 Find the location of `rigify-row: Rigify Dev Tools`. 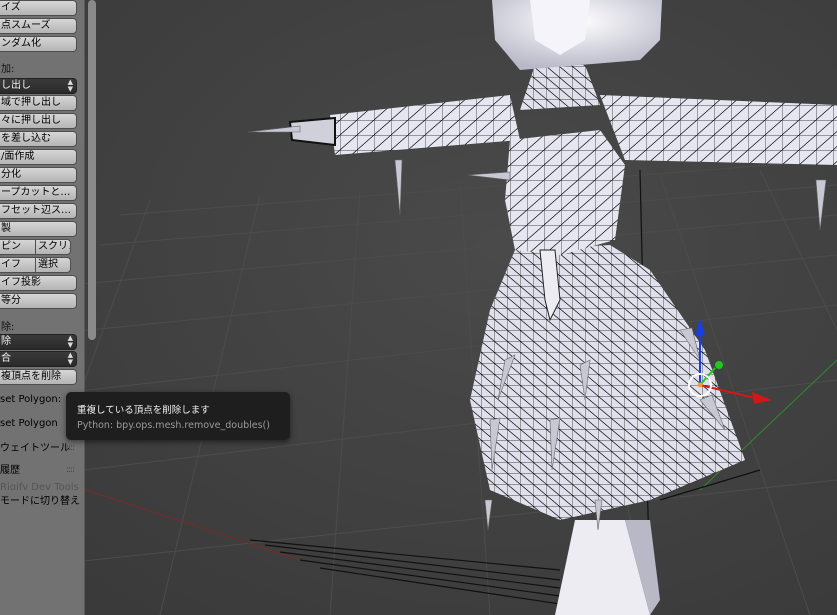

rigify-row: Rigify Dev Tools is located at coordinates (42, 484).